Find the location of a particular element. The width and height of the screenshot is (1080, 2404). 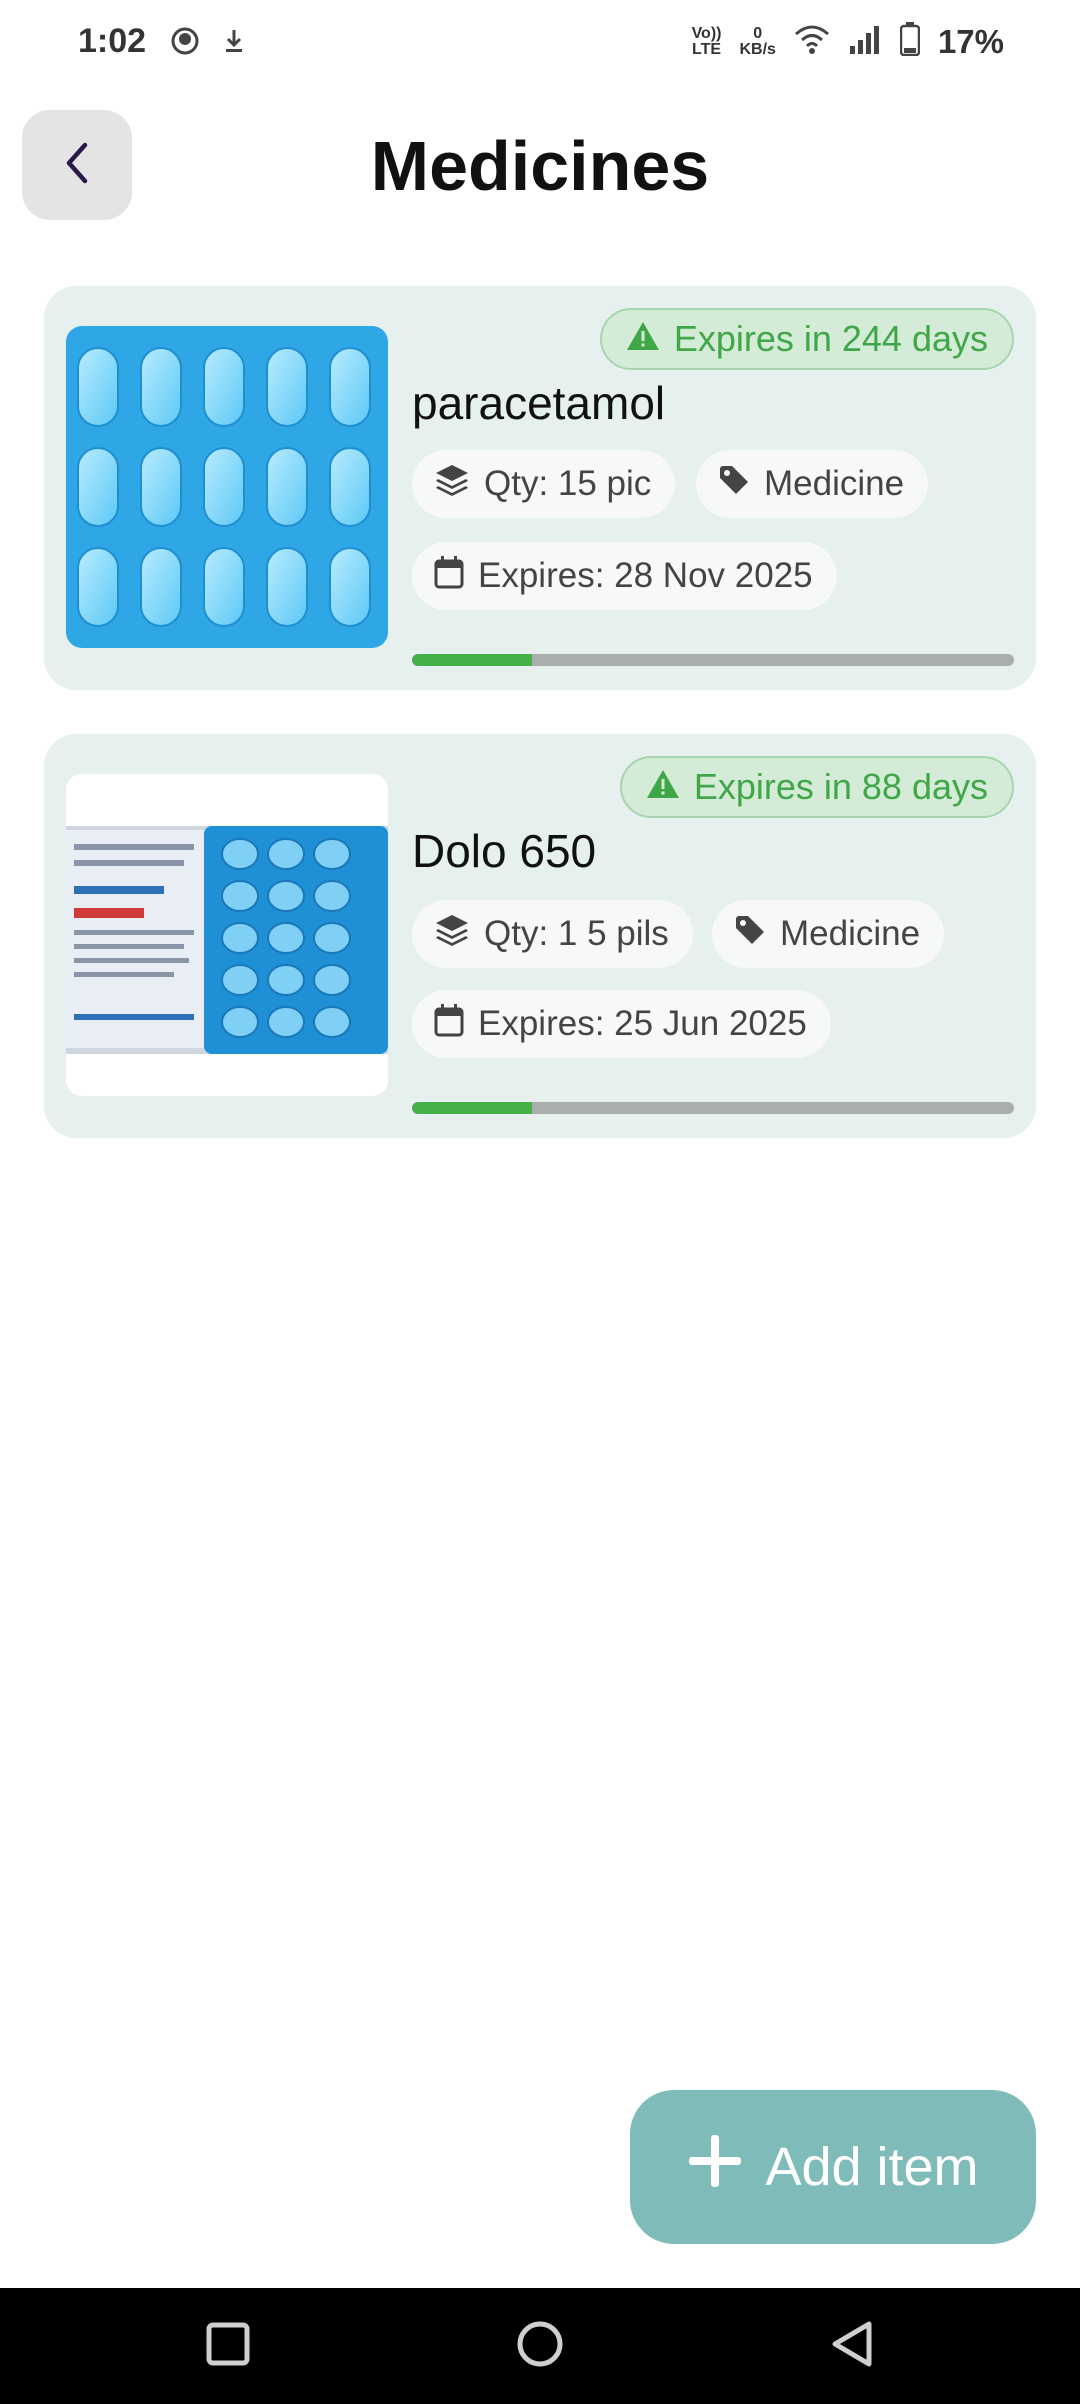

quantity-chip: Qty: 1 5 pils is located at coordinates (552, 934).